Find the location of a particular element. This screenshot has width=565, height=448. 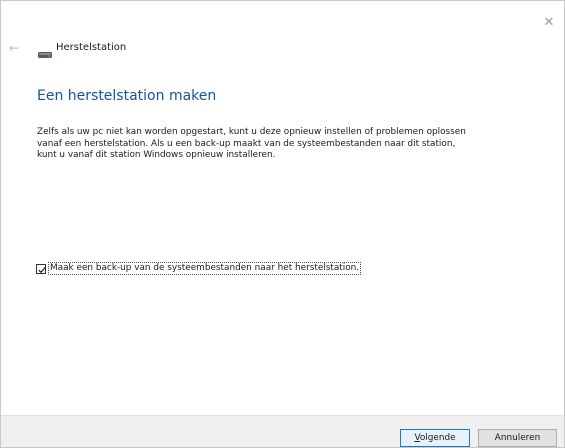

next-label-rest: olgende is located at coordinates (437, 438).